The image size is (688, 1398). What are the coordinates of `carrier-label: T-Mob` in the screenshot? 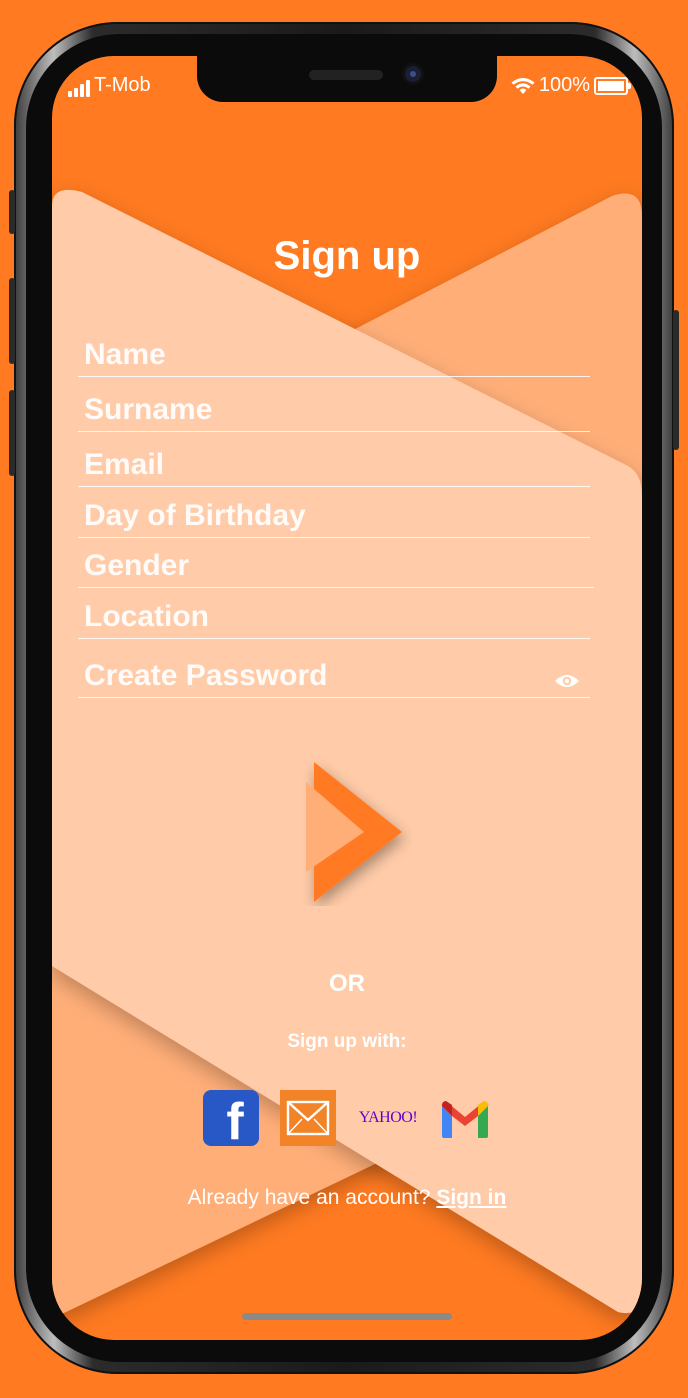 It's located at (122, 85).